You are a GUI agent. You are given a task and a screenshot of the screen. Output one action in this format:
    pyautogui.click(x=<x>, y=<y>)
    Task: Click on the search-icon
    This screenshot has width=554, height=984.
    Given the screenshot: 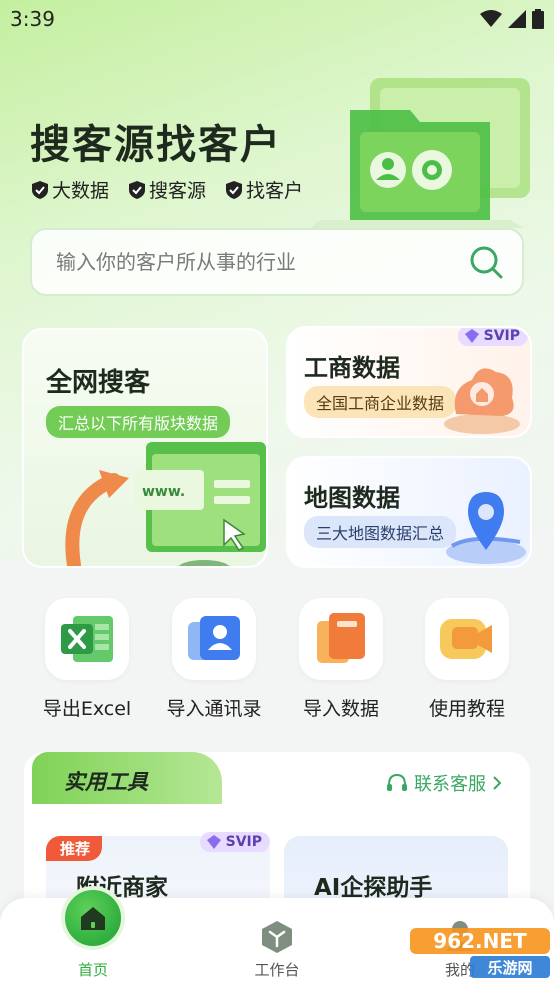 What is the action you would take?
    pyautogui.click(x=486, y=262)
    